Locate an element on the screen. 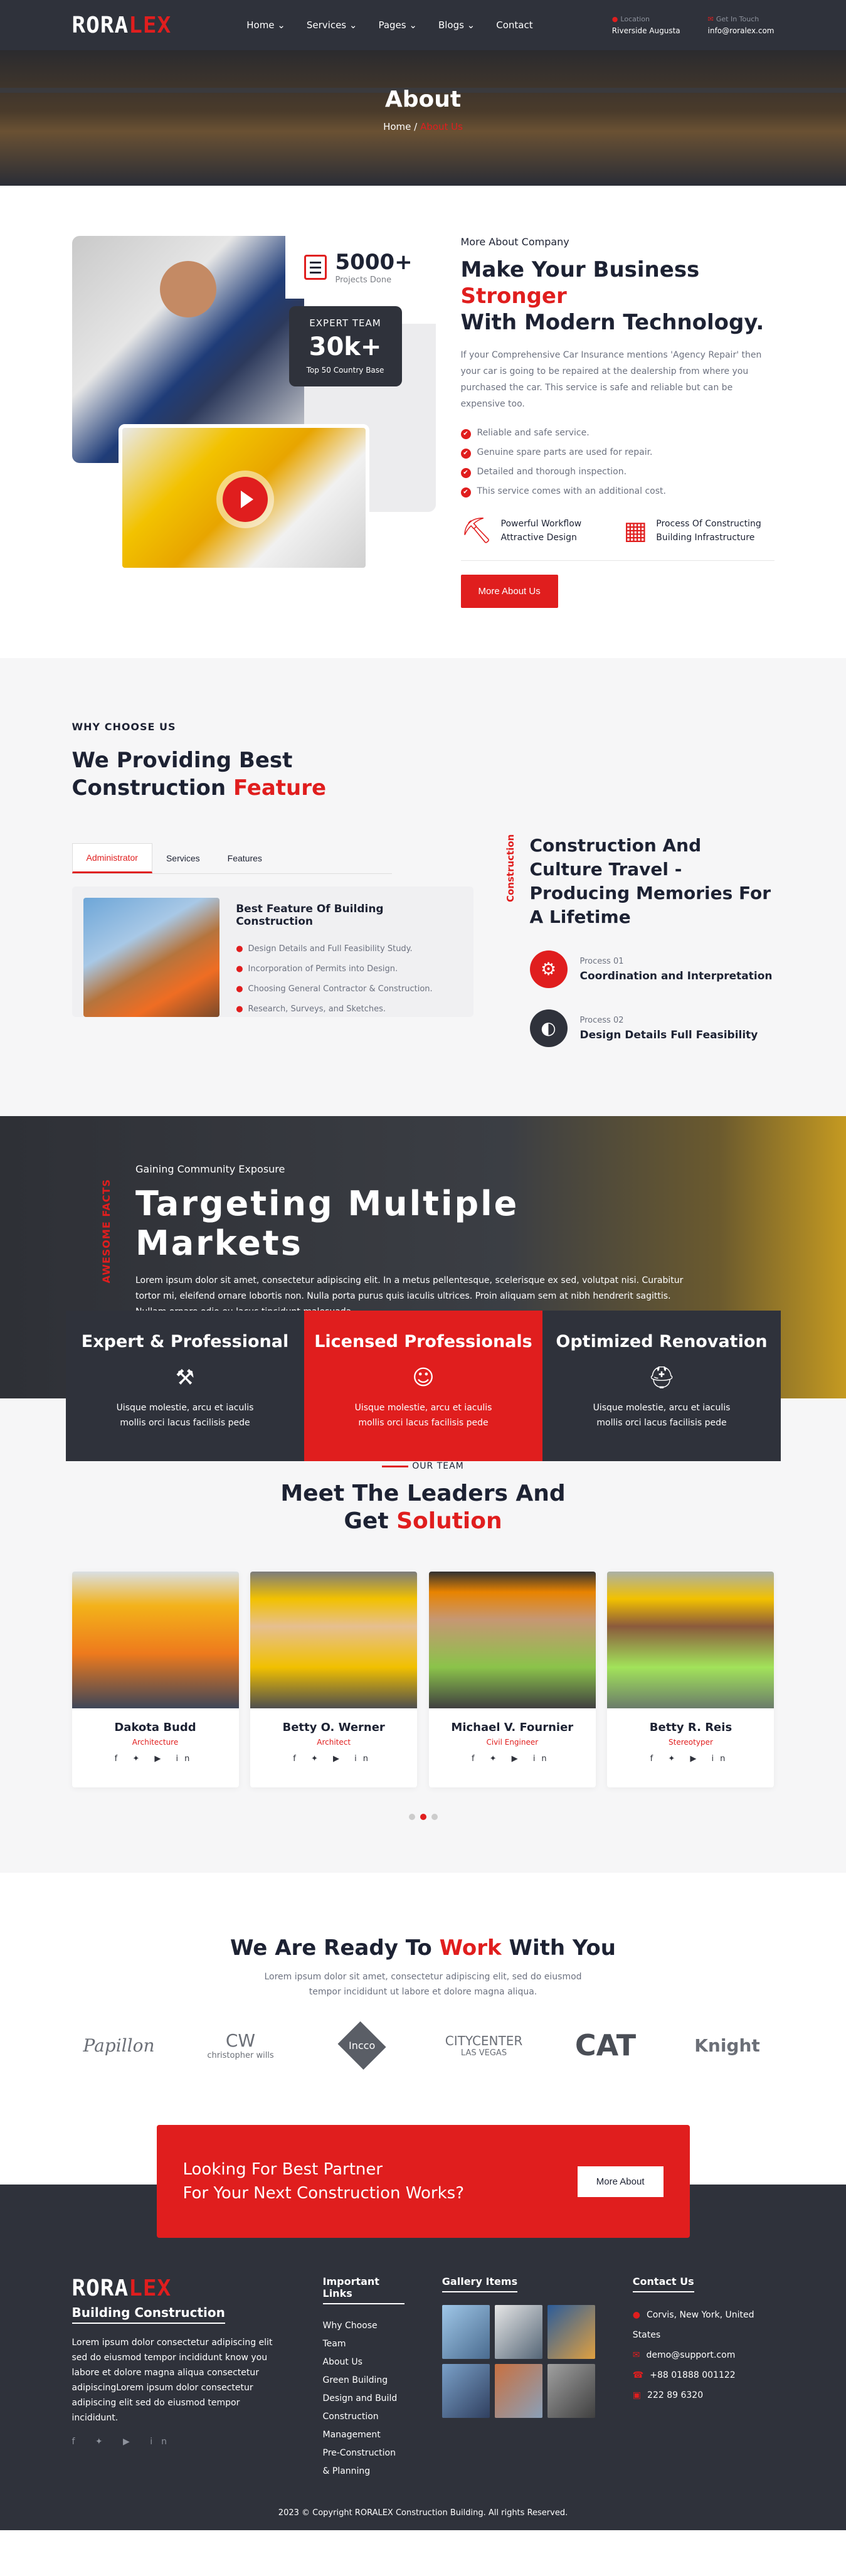  list-item: Research, Surveys, and Sketches. is located at coordinates (349, 1009).